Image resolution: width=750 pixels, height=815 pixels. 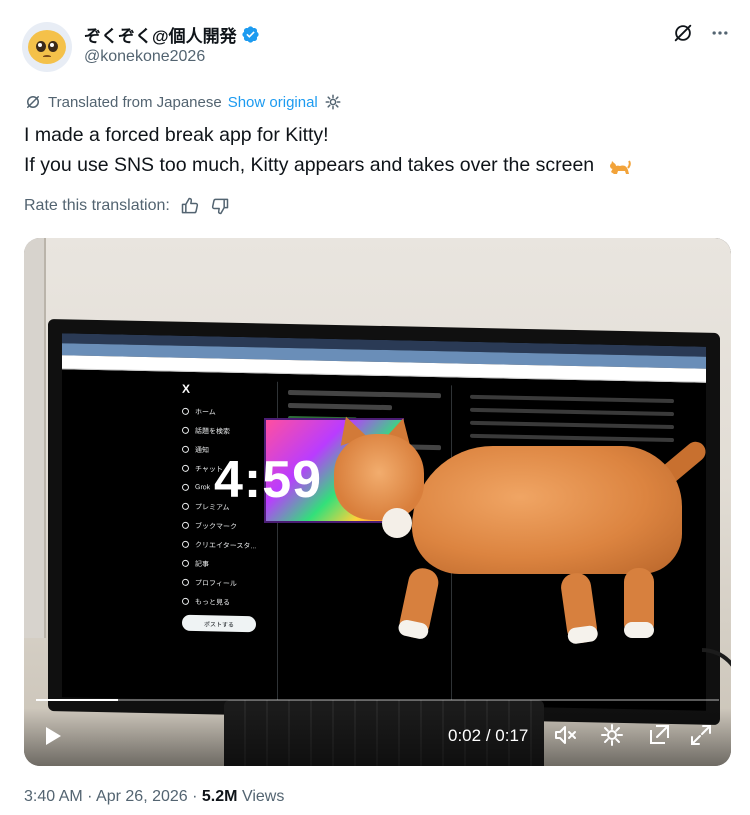 I want to click on tweet-date: Apr 26, 2026, so click(x=142, y=796).